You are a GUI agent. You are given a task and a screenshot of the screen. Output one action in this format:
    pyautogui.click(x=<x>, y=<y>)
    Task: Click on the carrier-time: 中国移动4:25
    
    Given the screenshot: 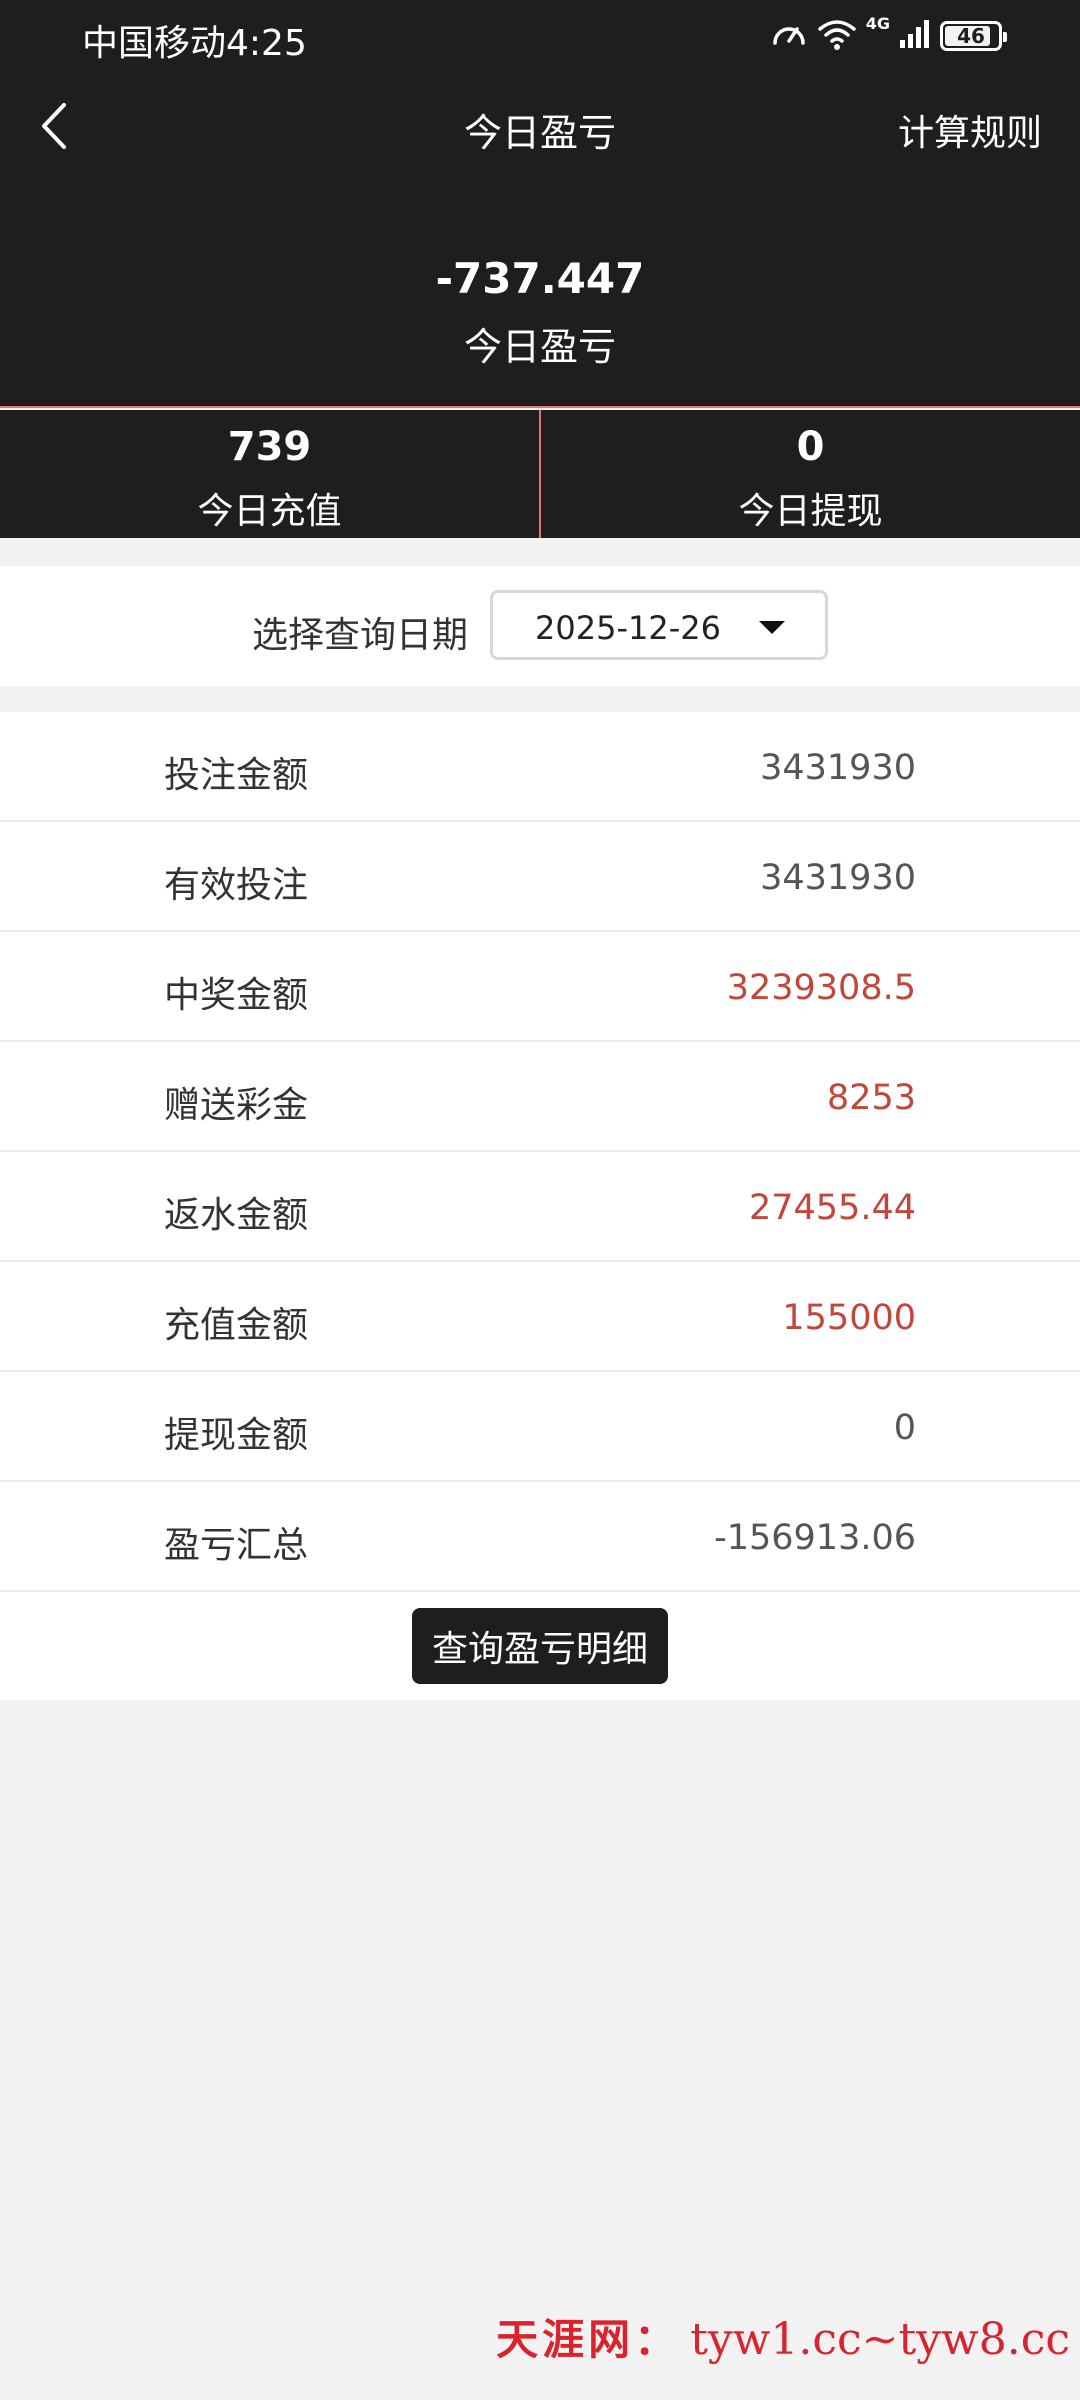 What is the action you would take?
    pyautogui.click(x=194, y=43)
    